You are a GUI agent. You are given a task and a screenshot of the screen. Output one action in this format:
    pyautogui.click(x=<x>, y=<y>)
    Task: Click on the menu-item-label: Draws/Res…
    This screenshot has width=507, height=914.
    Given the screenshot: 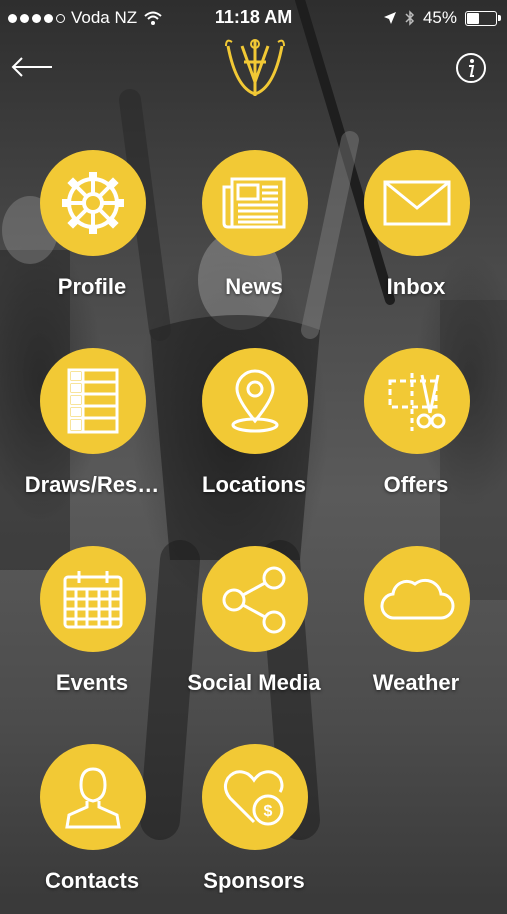 What is the action you would take?
    pyautogui.click(x=92, y=484)
    